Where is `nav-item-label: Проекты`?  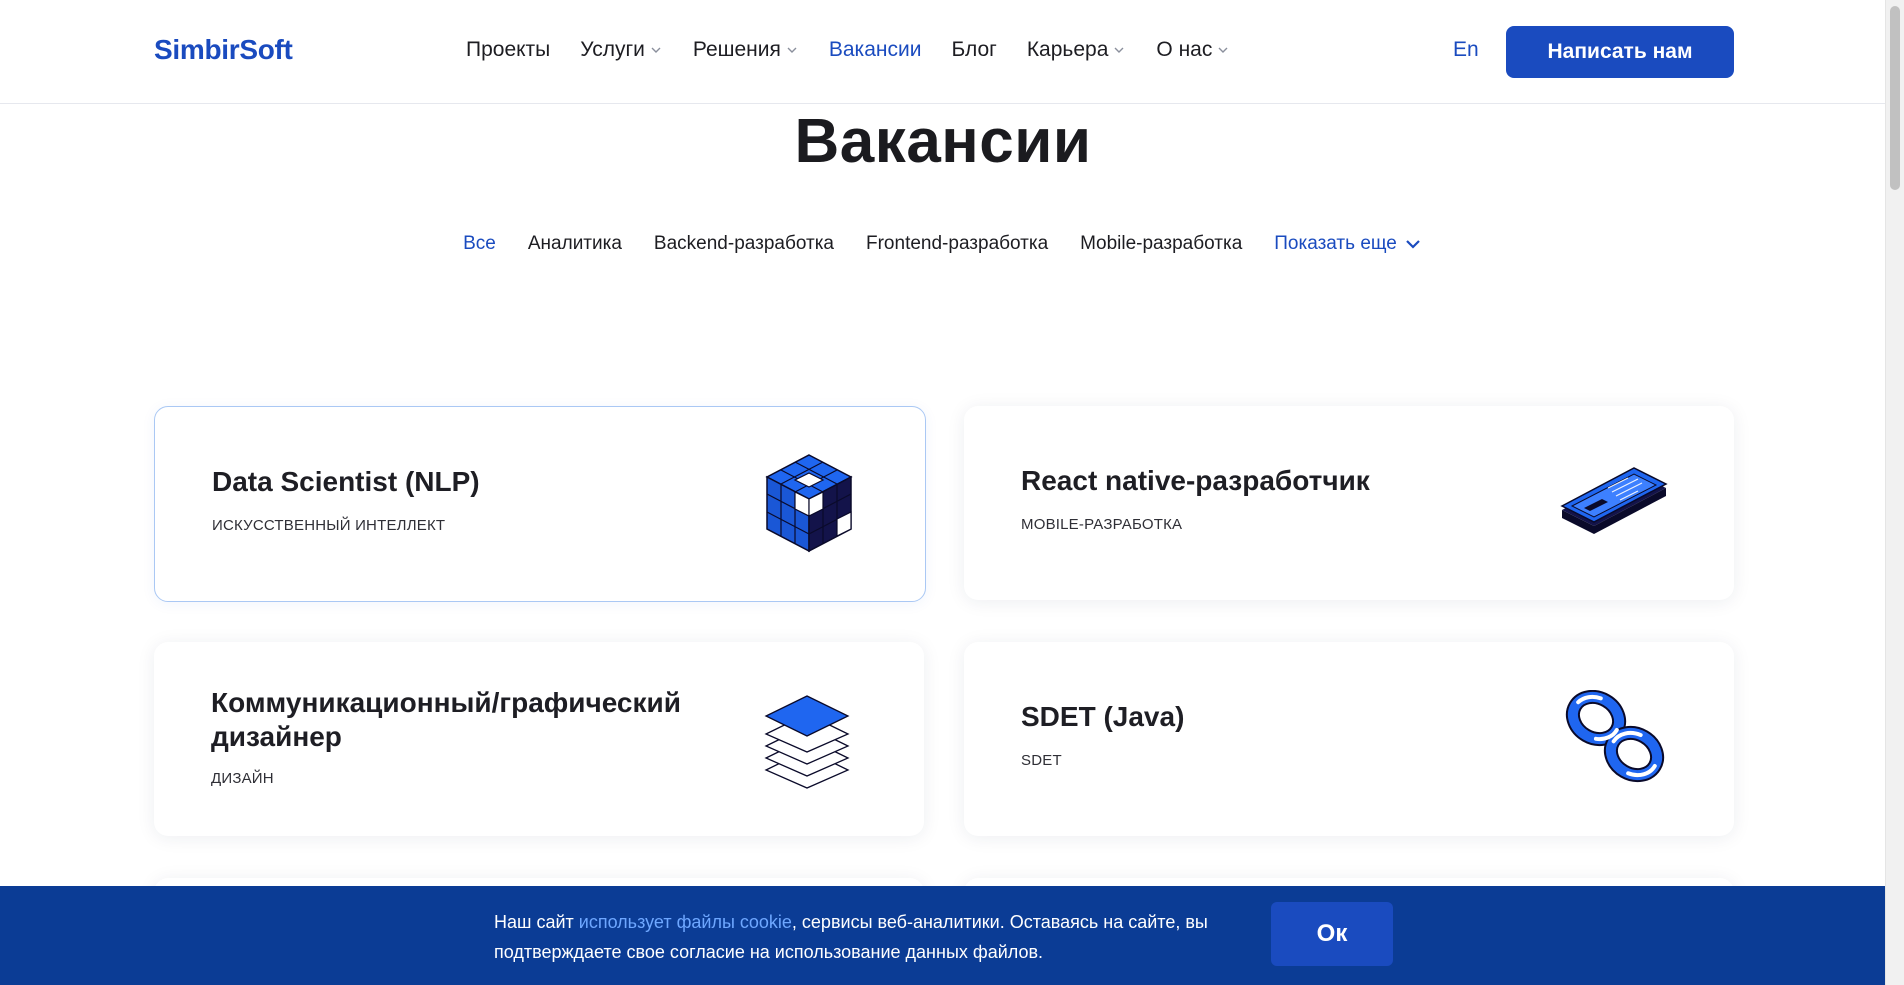 nav-item-label: Проекты is located at coordinates (508, 49).